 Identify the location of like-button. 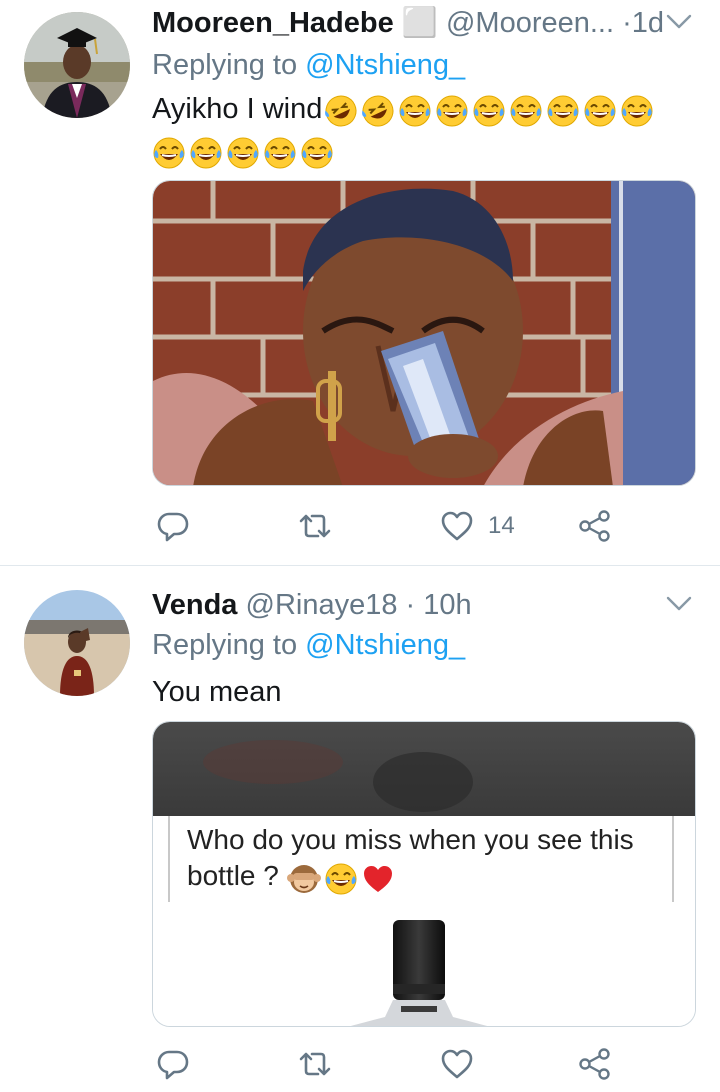
(457, 1064).